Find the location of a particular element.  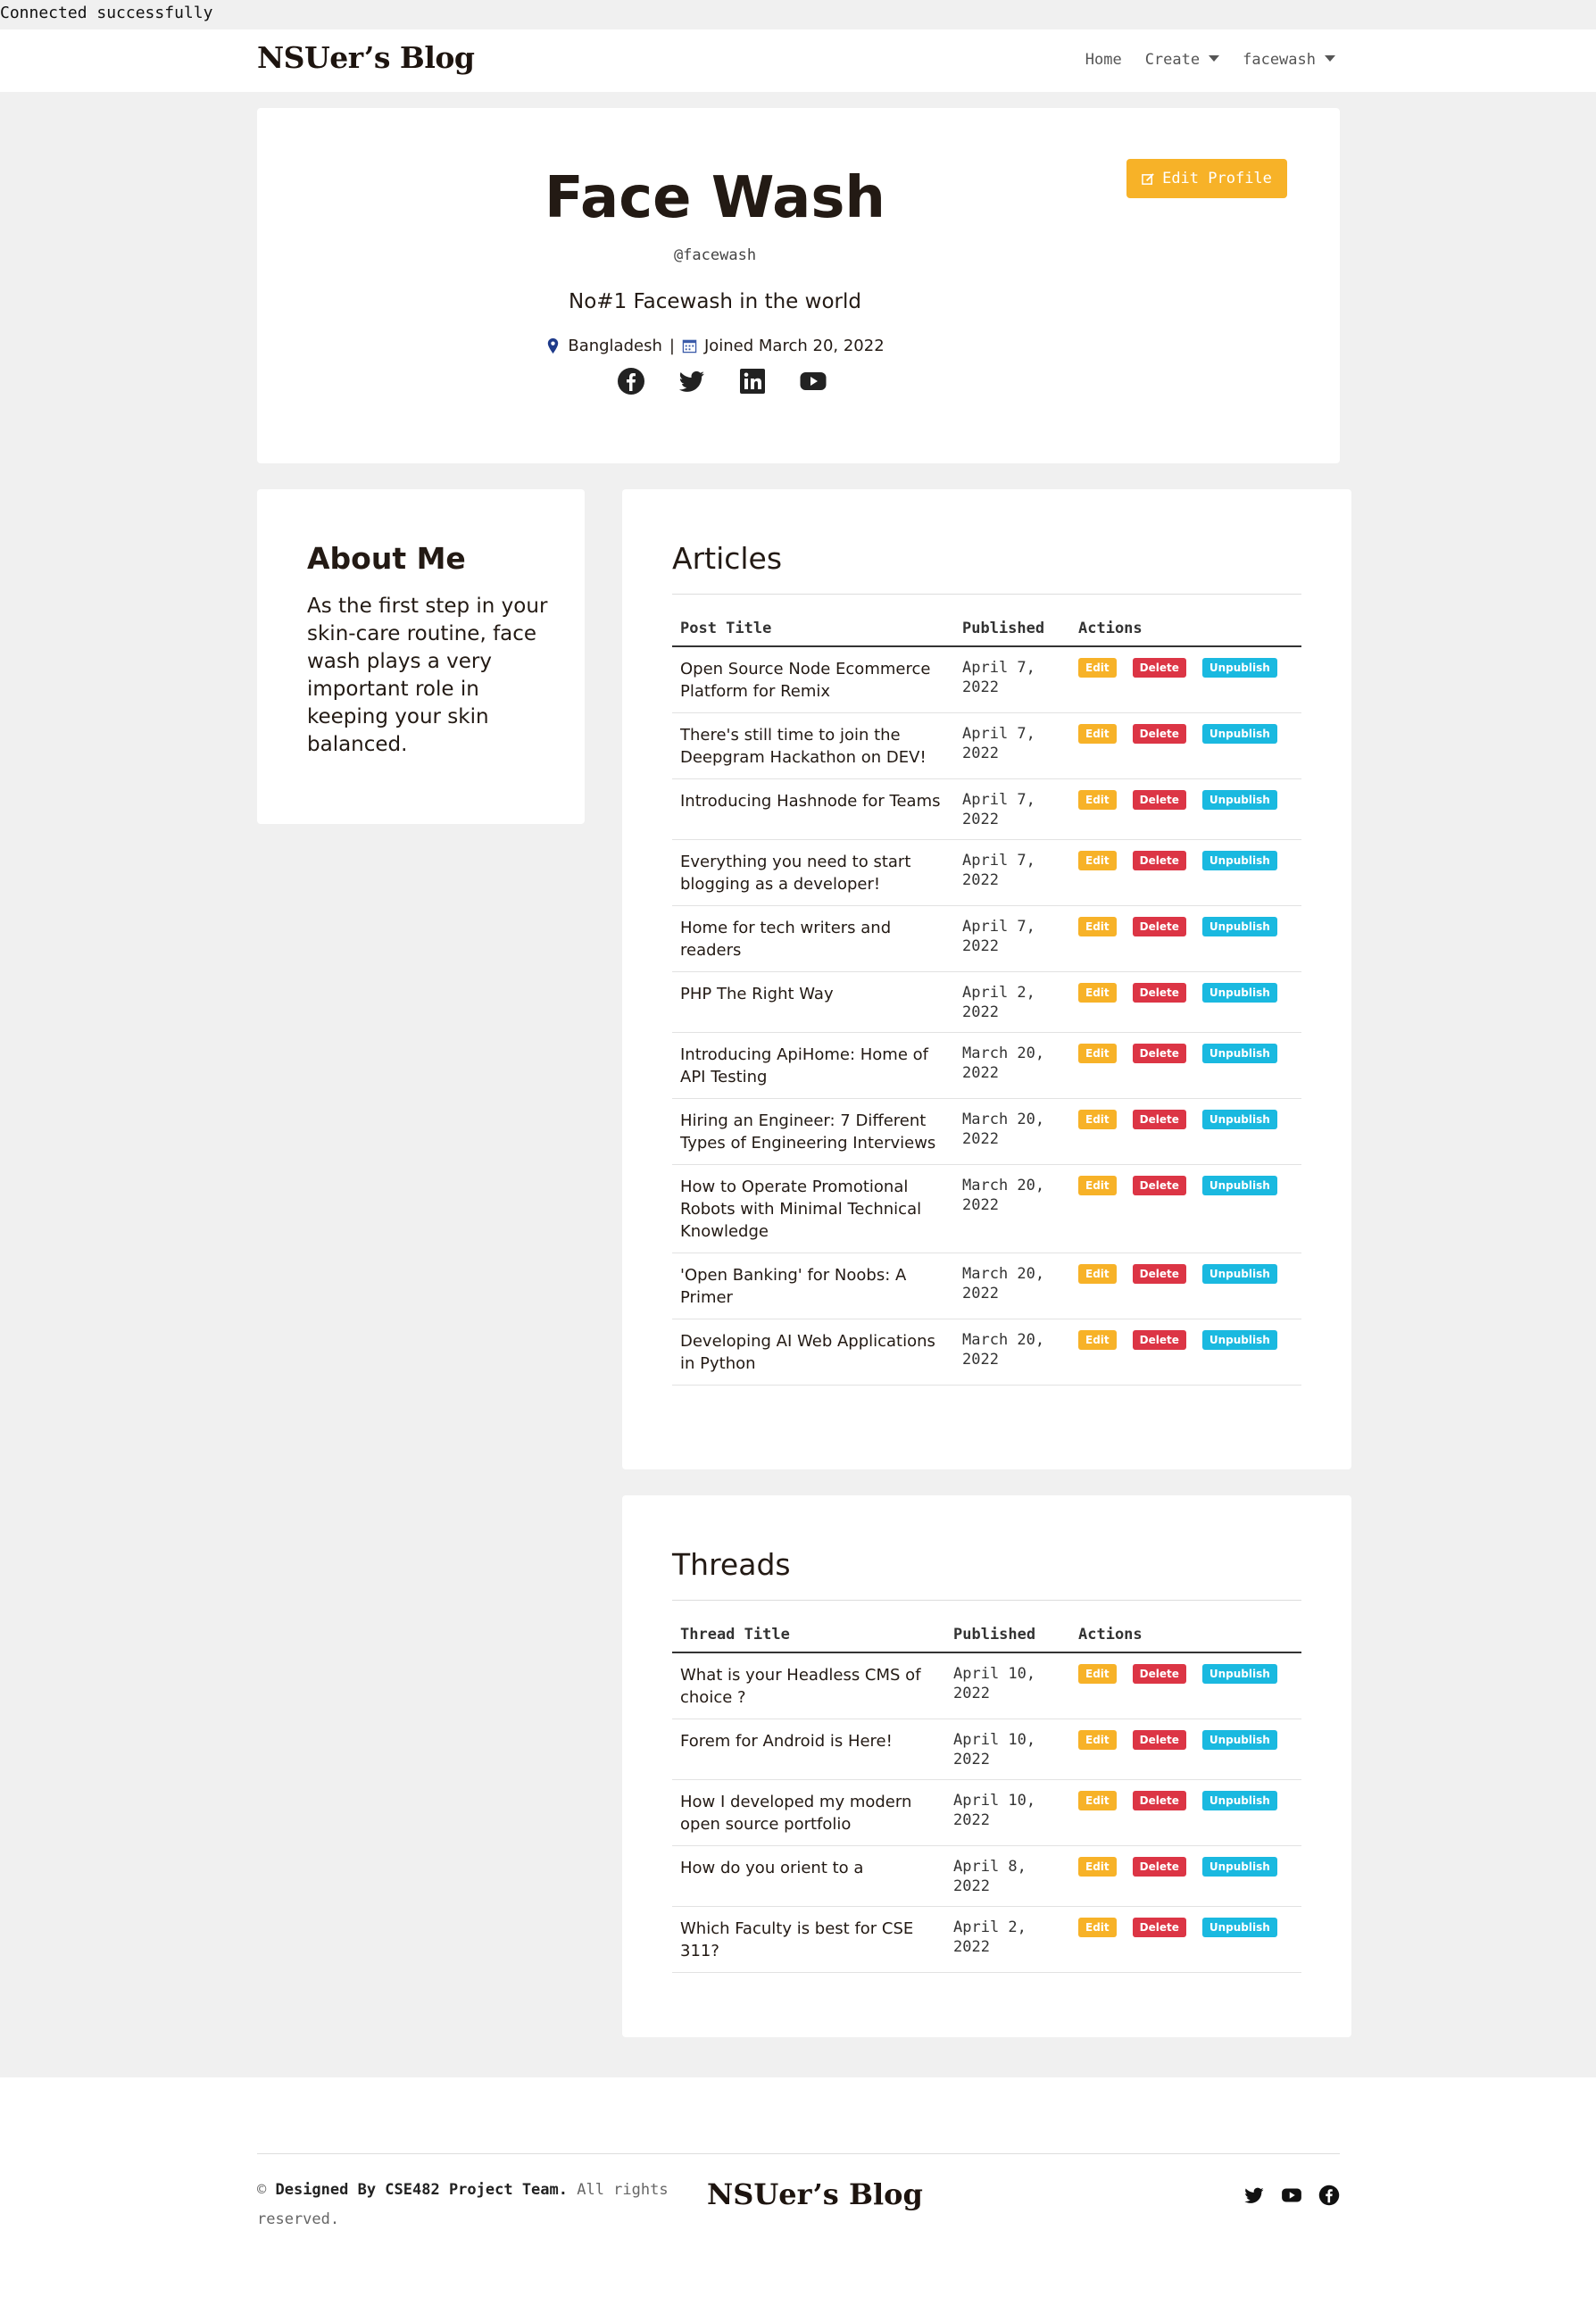

article-row-title: Introducing Hashnode for Teams is located at coordinates (813, 809).